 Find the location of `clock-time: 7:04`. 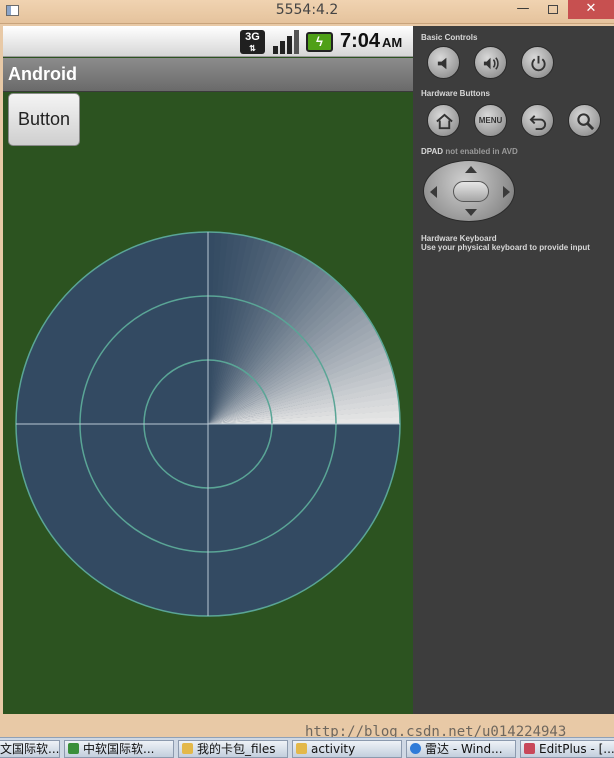

clock-time: 7:04 is located at coordinates (360, 41).